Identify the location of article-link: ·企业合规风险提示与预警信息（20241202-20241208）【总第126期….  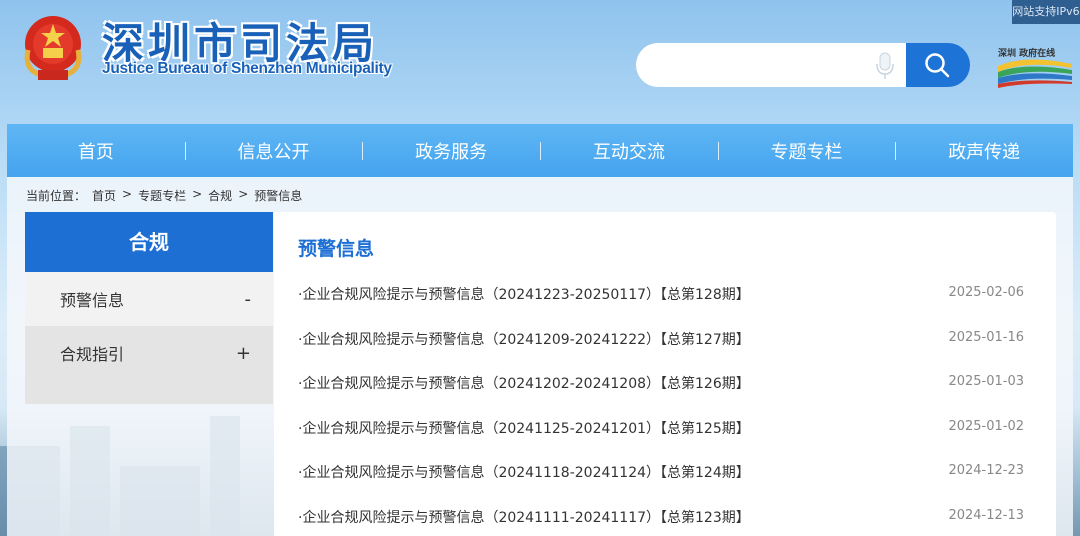
(524, 383).